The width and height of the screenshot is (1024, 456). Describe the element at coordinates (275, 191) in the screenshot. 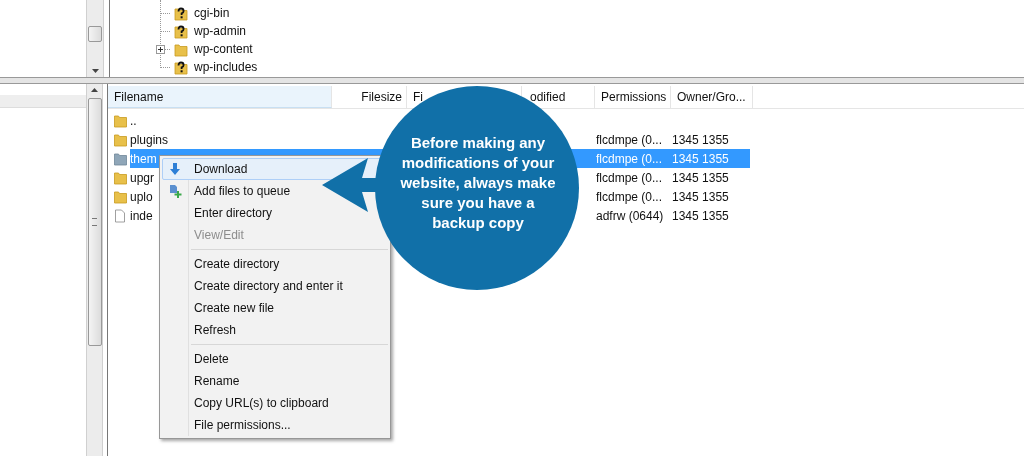

I see `menu-item: Add files to queue` at that location.